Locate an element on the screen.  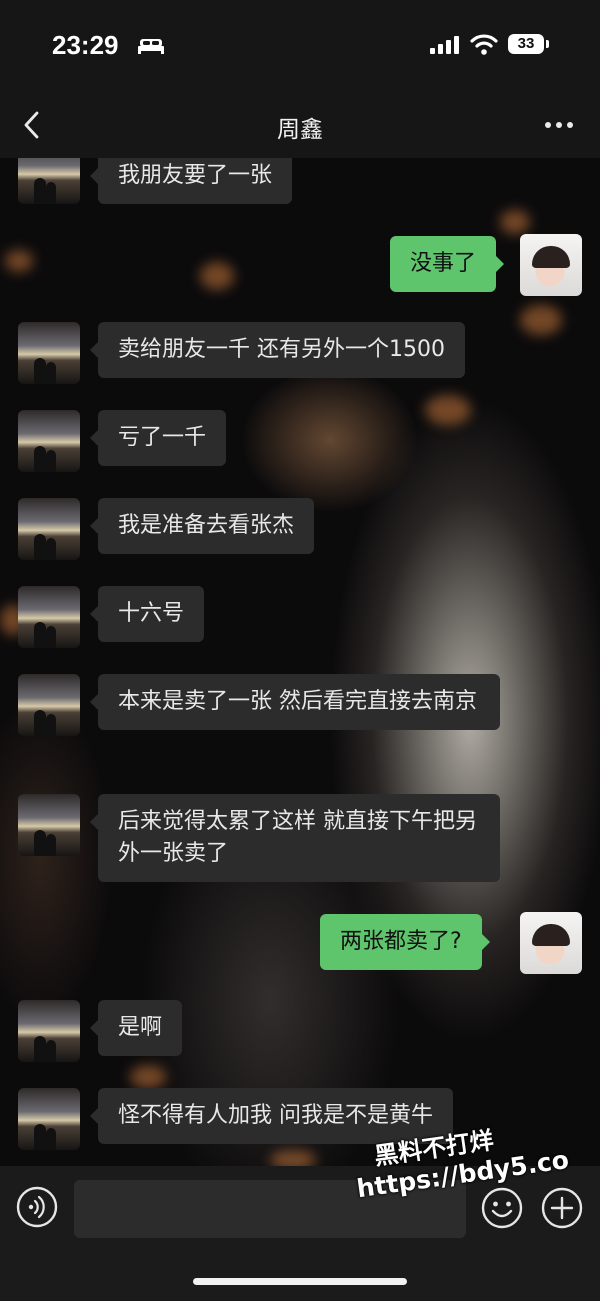
emoji-icon is located at coordinates (502, 1208).